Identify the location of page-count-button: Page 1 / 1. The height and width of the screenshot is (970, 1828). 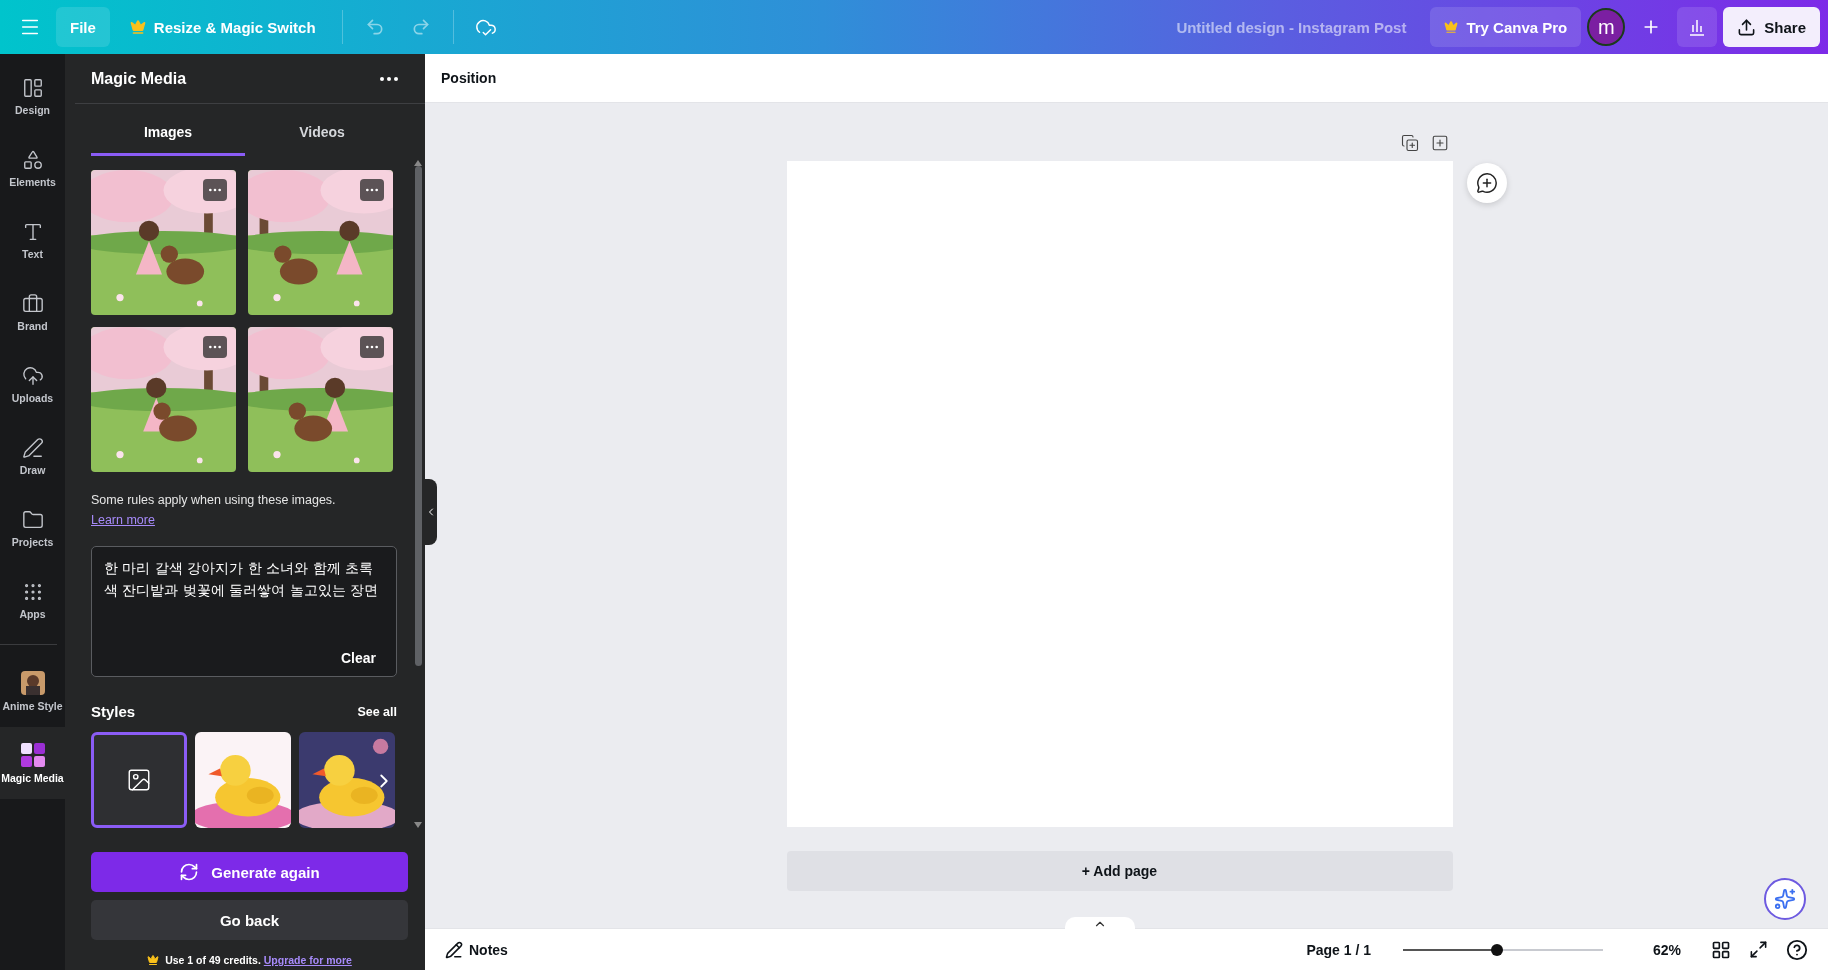
(1338, 949).